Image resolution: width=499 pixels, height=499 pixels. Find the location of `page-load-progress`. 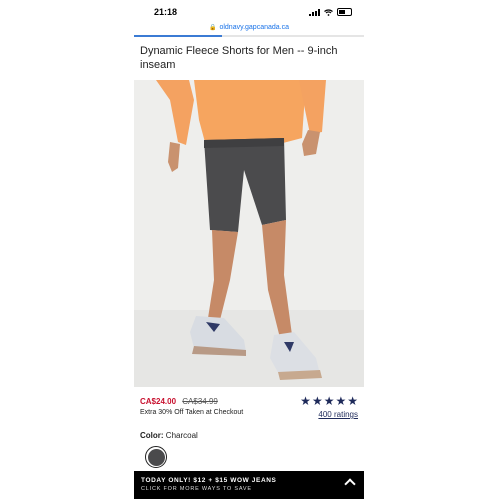

page-load-progress is located at coordinates (178, 36).